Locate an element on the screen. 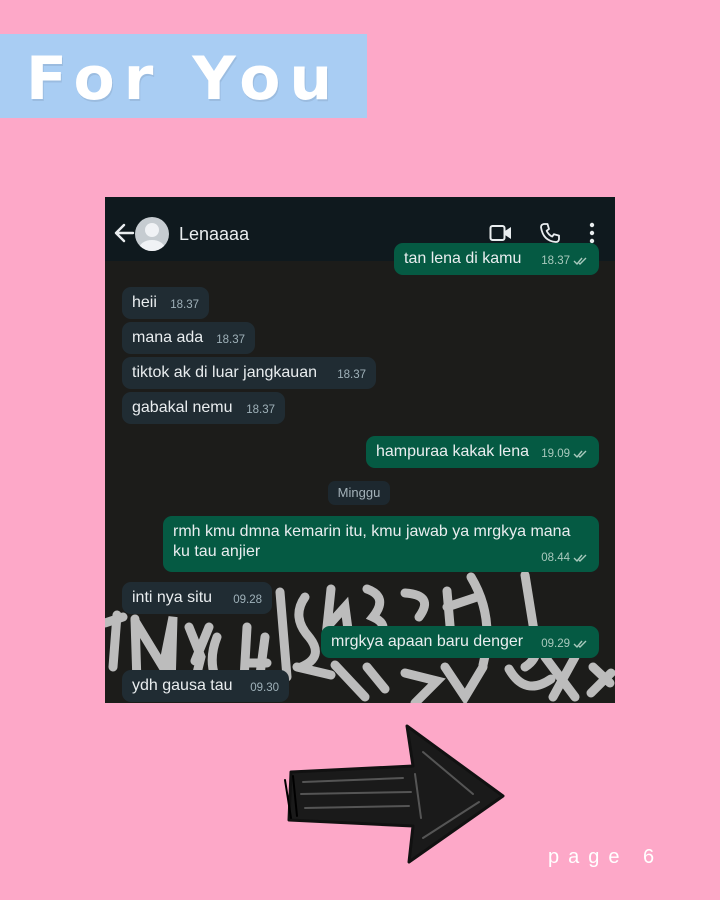  message-bubble-incoming: mana ada 18.37 is located at coordinates (188, 338).